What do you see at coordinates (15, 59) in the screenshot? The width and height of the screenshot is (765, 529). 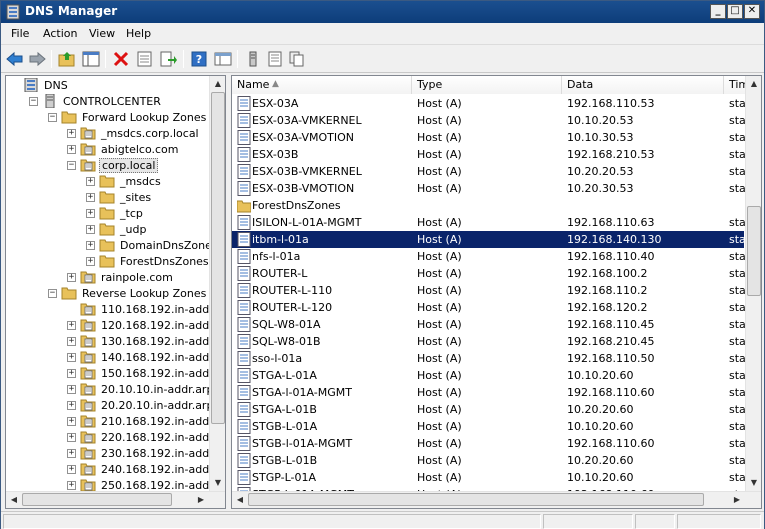 I see `back-icon` at bounding box center [15, 59].